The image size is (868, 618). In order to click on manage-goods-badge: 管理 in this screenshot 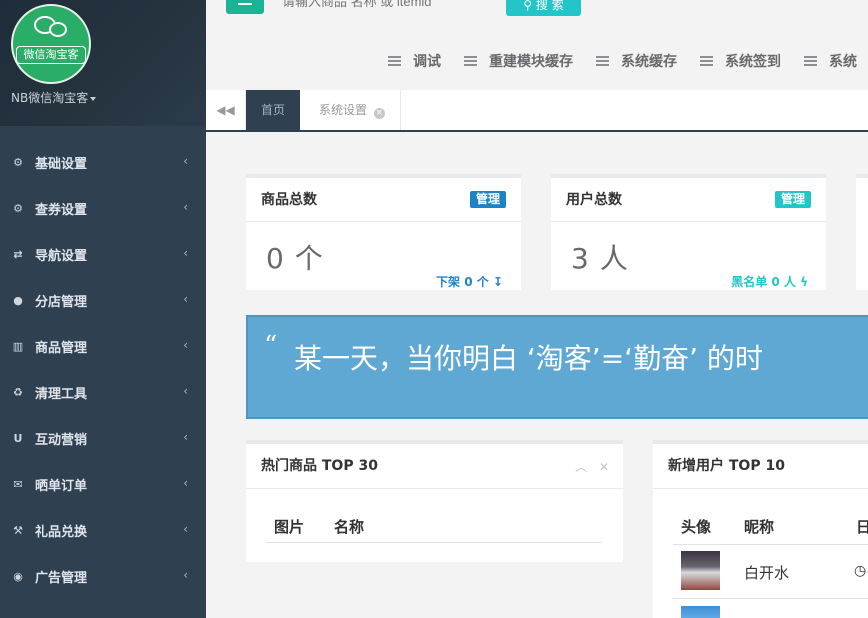, I will do `click(487, 199)`.